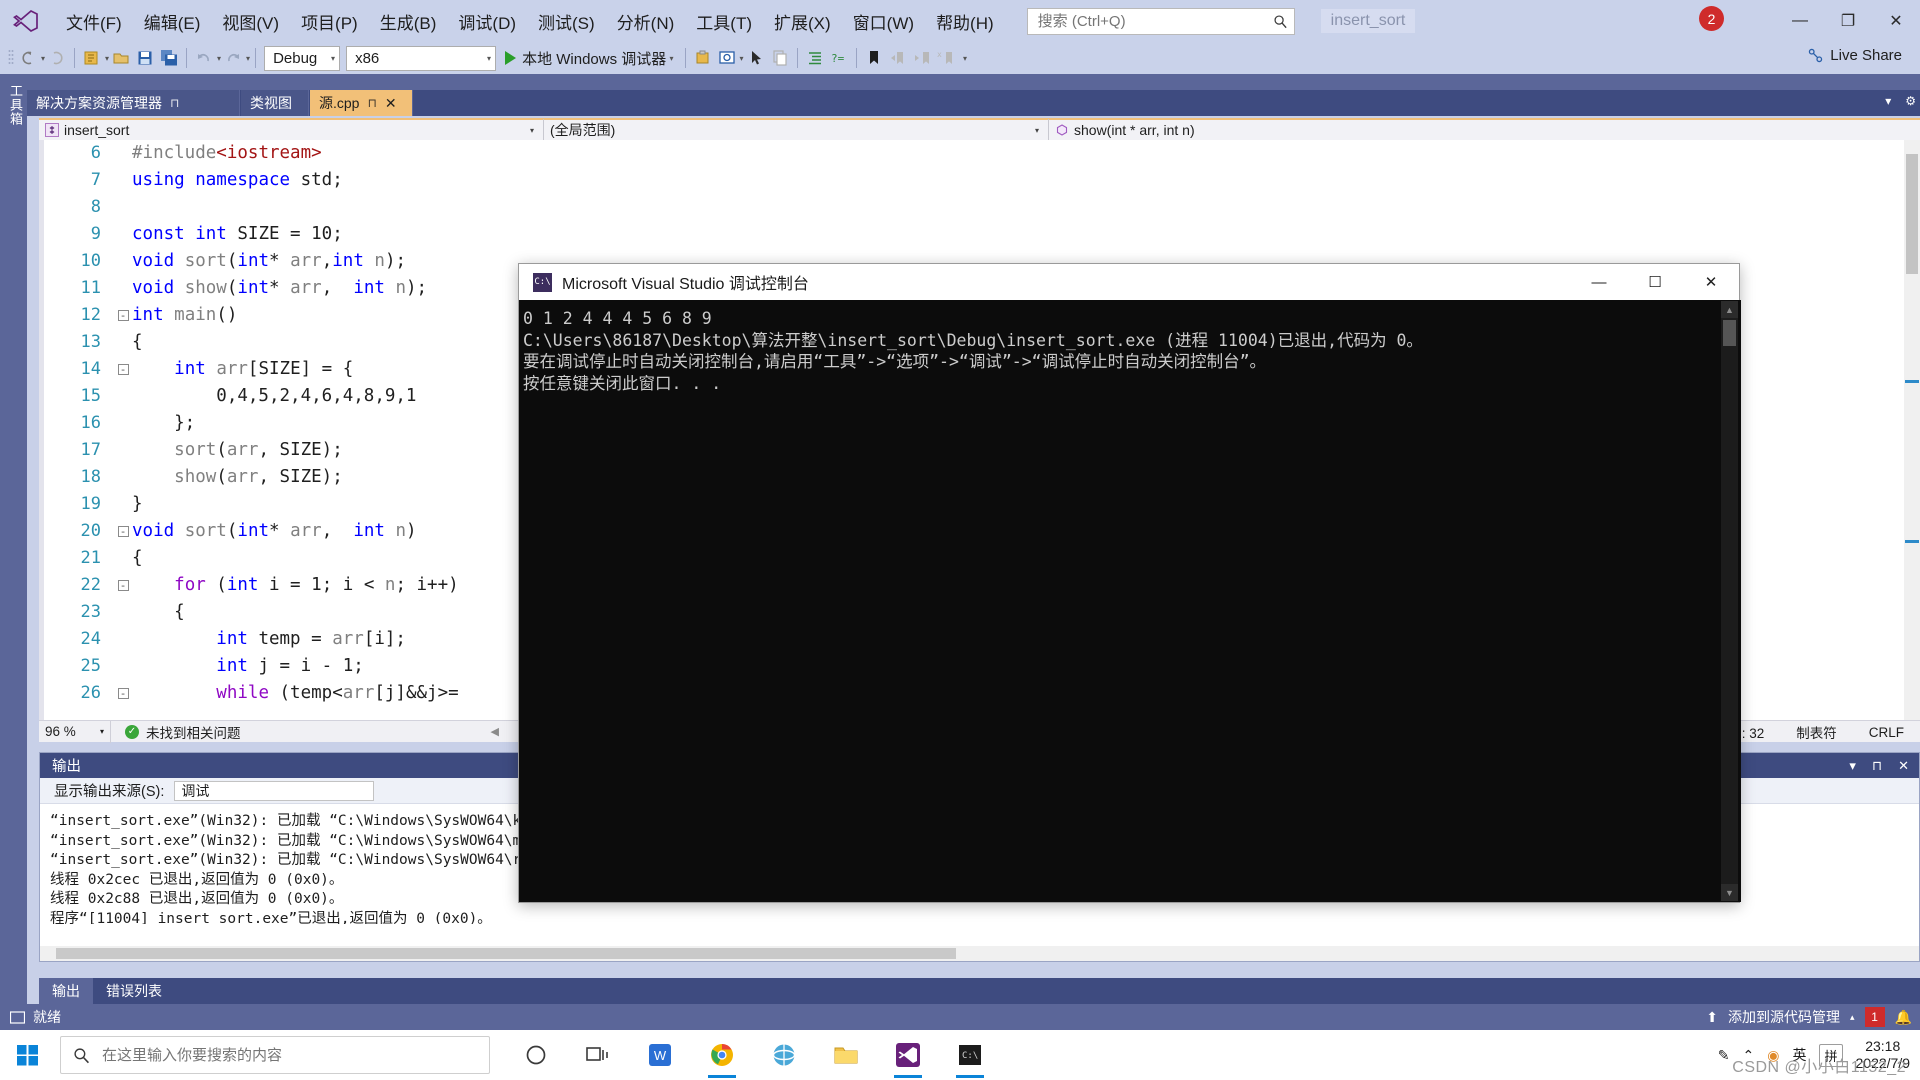 The width and height of the screenshot is (1920, 1080). Describe the element at coordinates (646, 21) in the screenshot. I see `menu-analyze: 分析(N)` at that location.